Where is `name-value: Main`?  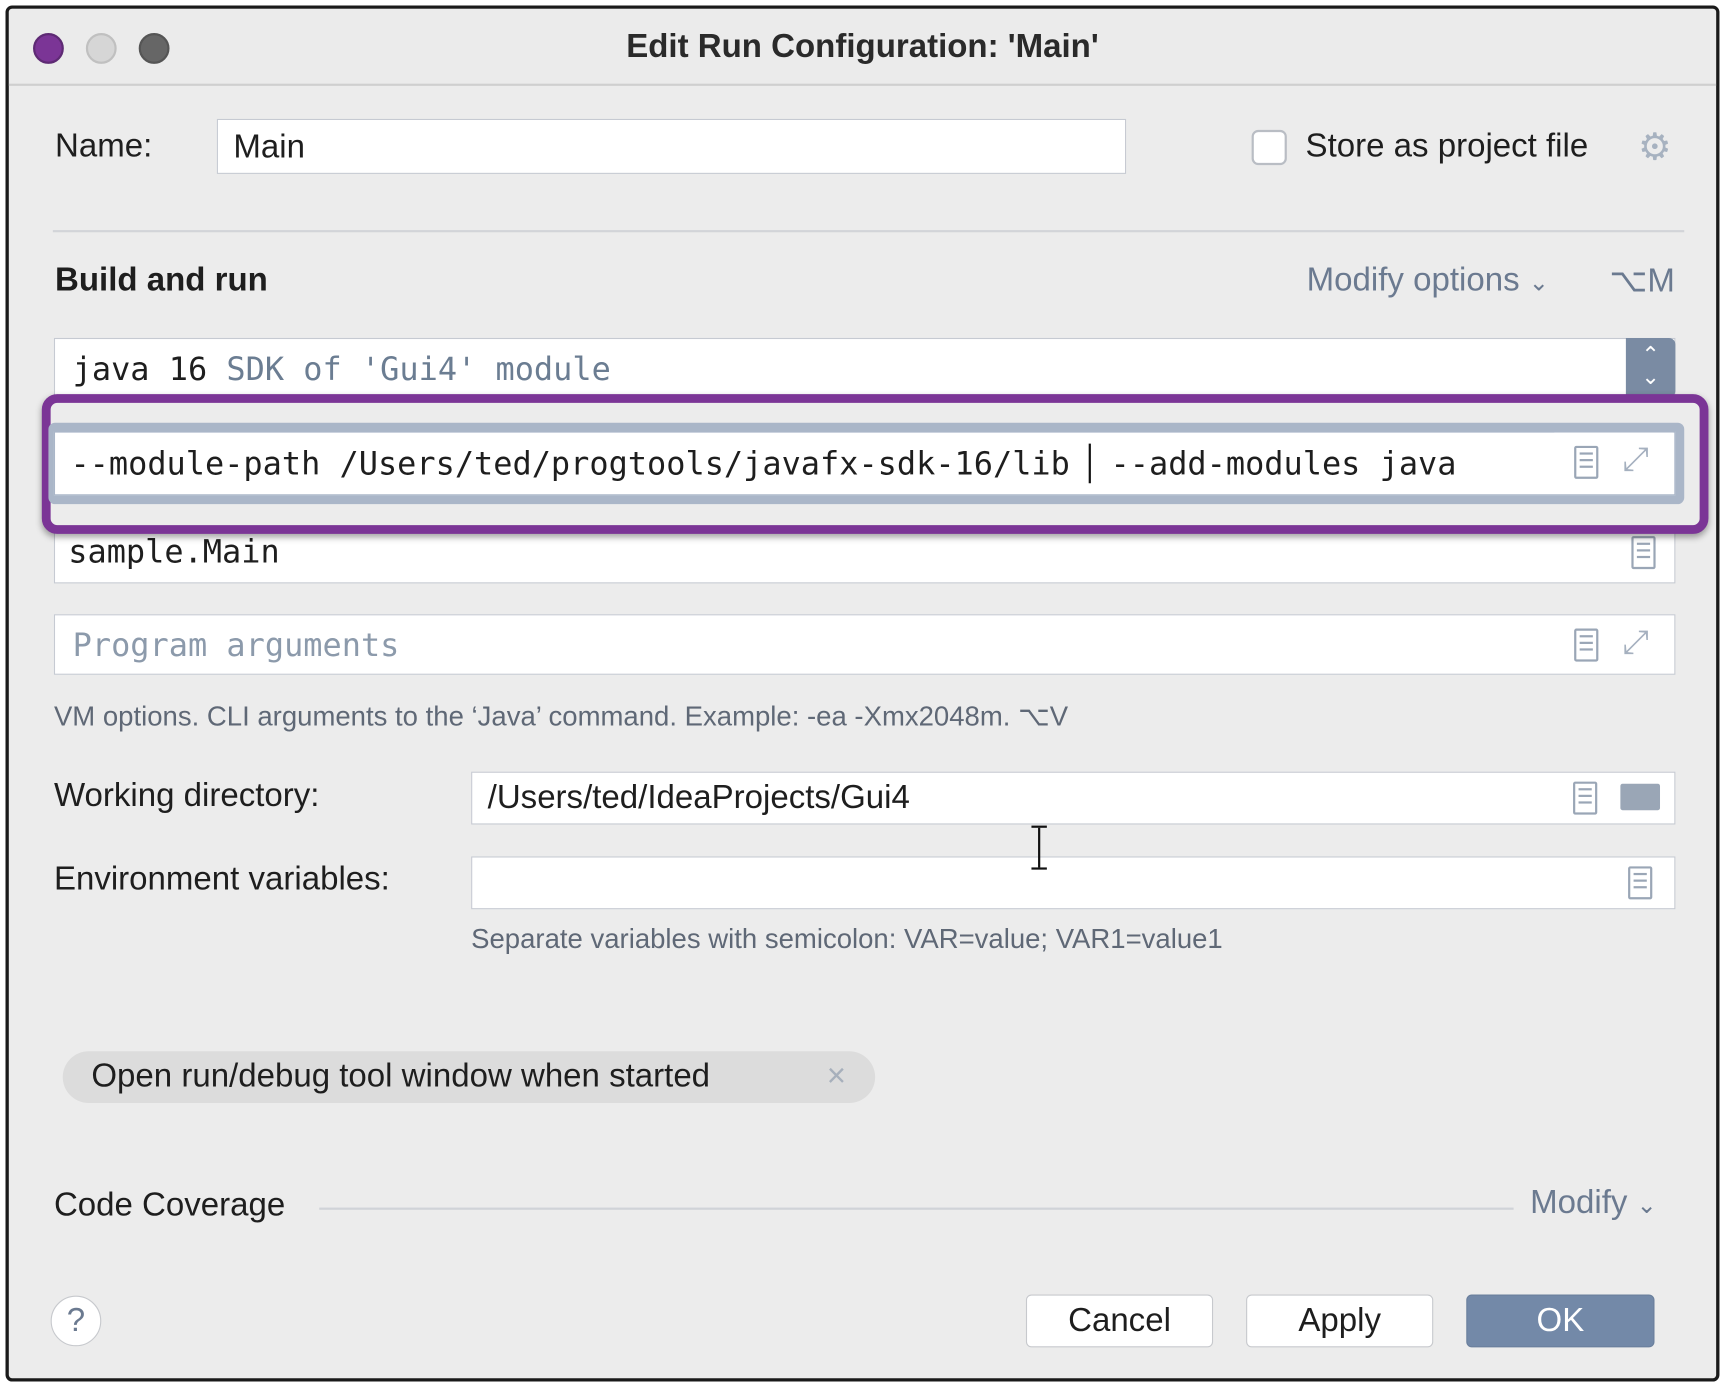
name-value: Main is located at coordinates (269, 147).